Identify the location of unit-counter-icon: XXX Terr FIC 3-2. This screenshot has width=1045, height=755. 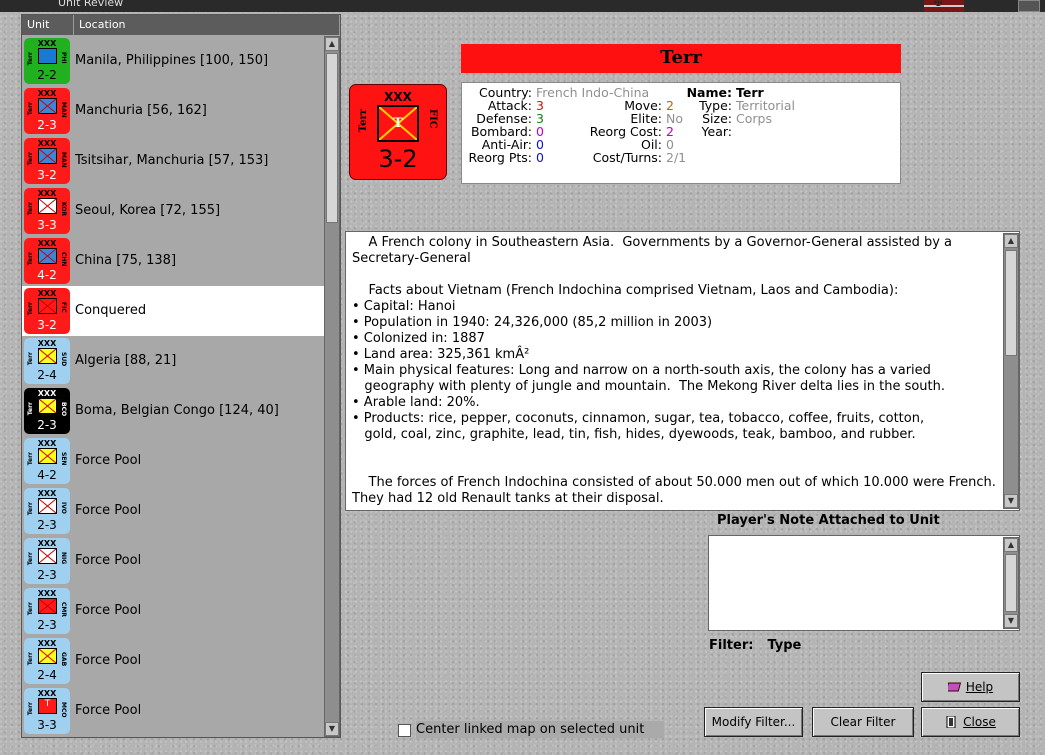
(47, 311).